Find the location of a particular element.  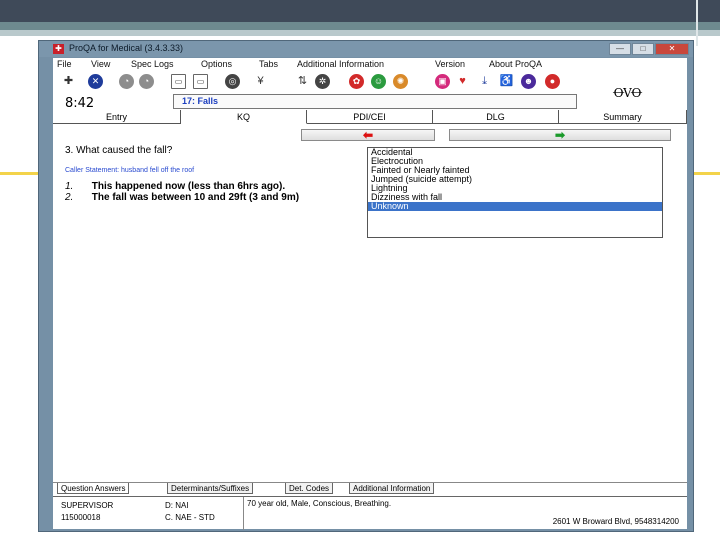

heart-icon: ♥ is located at coordinates (462, 81).